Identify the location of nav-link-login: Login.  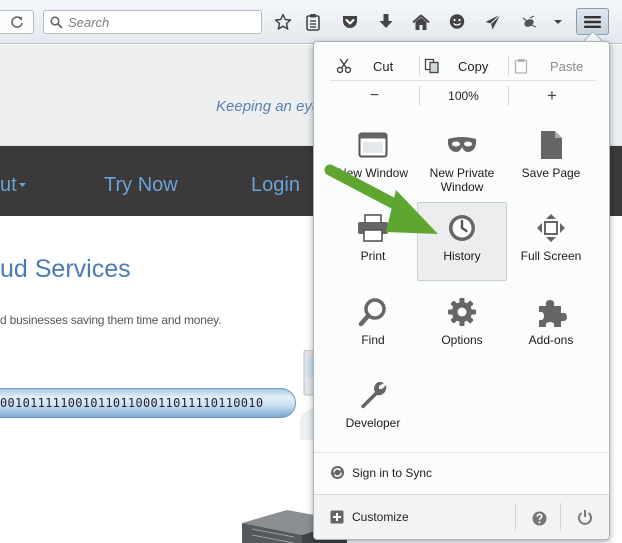
(275, 185).